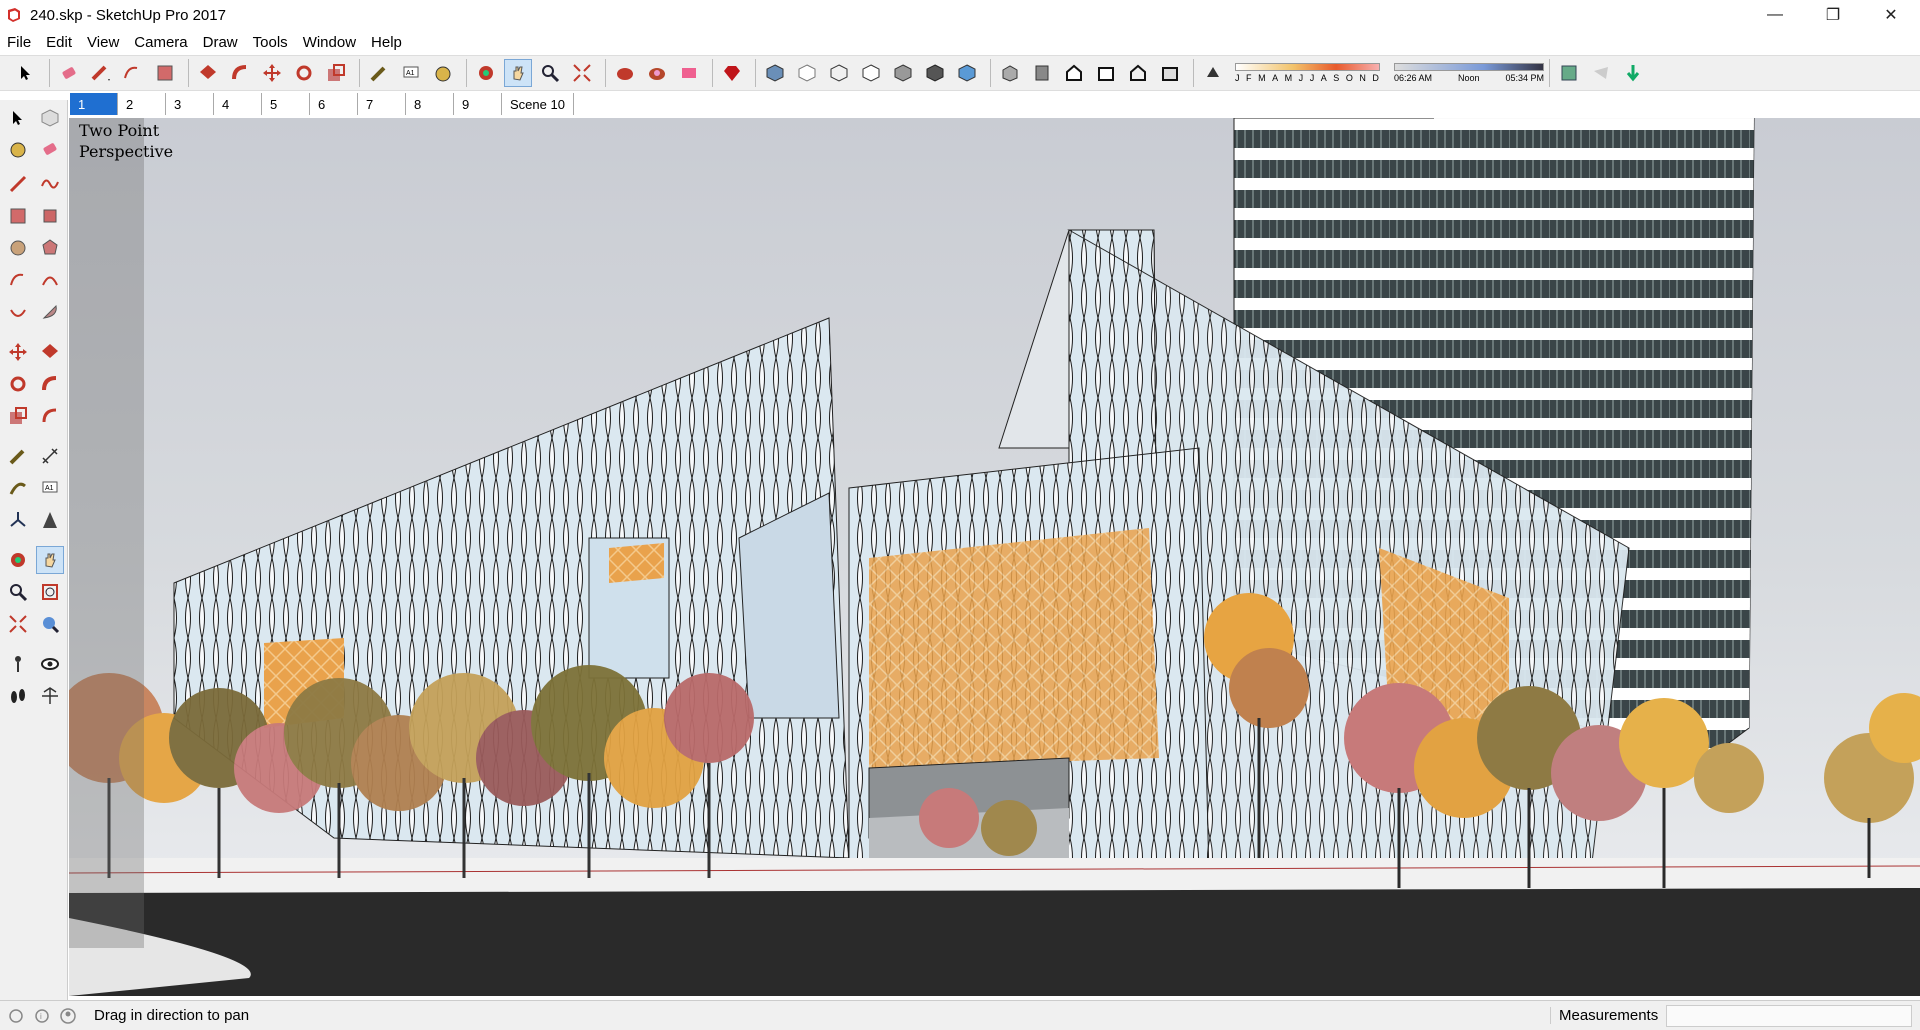  What do you see at coordinates (50, 592) in the screenshot?
I see `zoom-window-icon` at bounding box center [50, 592].